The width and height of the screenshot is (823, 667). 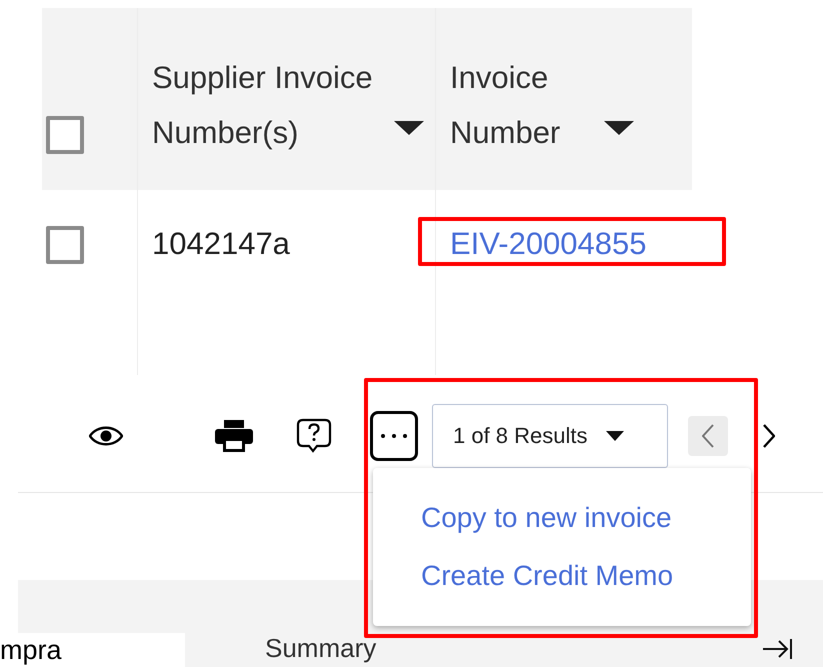 I want to click on more-icon, so click(x=394, y=436).